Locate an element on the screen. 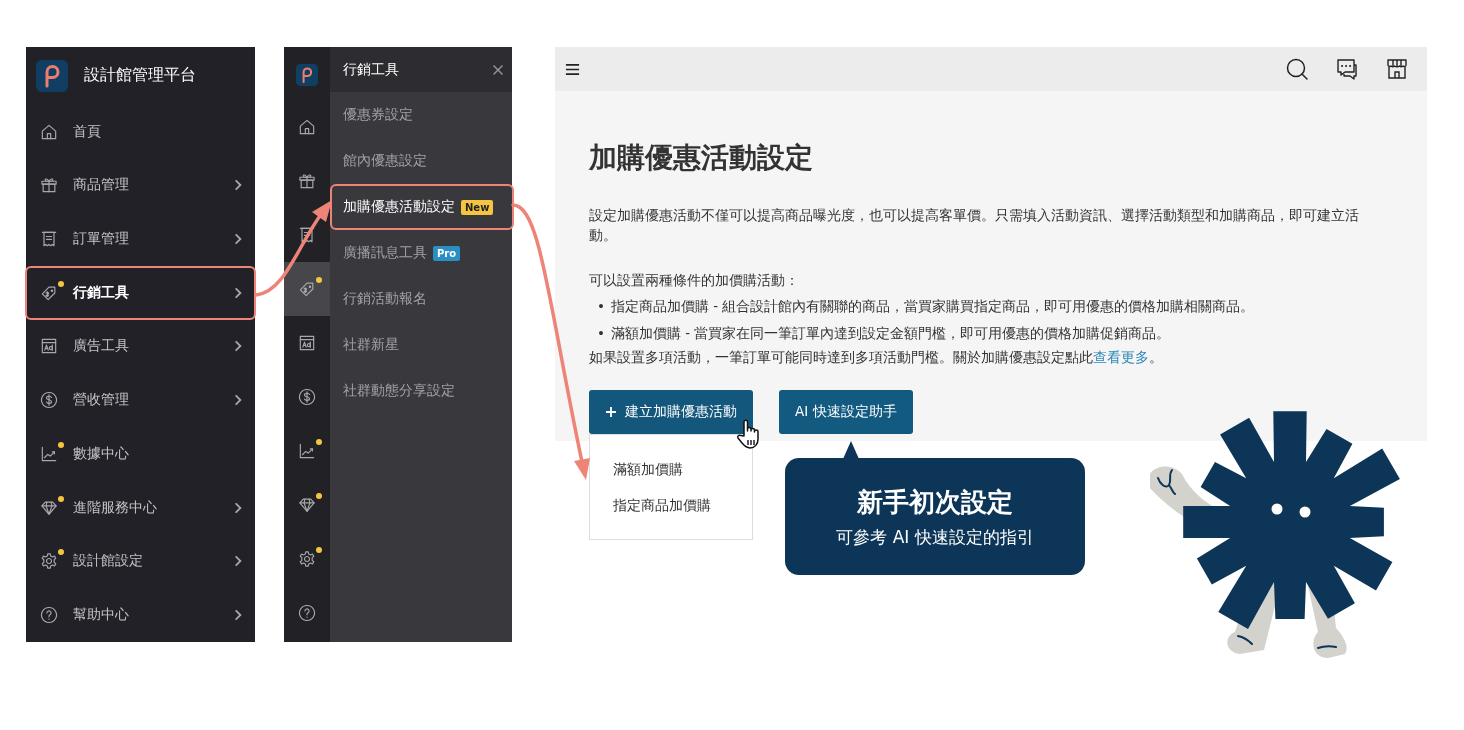 The width and height of the screenshot is (1464, 730). new-badge: New is located at coordinates (477, 207).